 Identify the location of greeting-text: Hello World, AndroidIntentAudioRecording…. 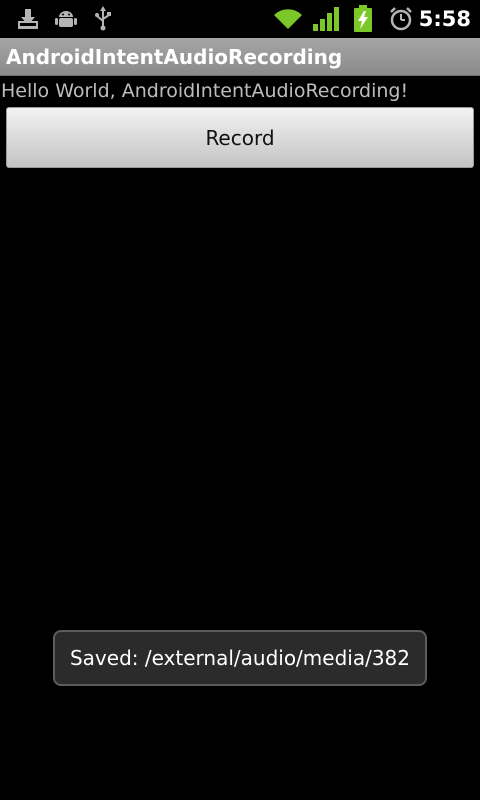
(205, 91).